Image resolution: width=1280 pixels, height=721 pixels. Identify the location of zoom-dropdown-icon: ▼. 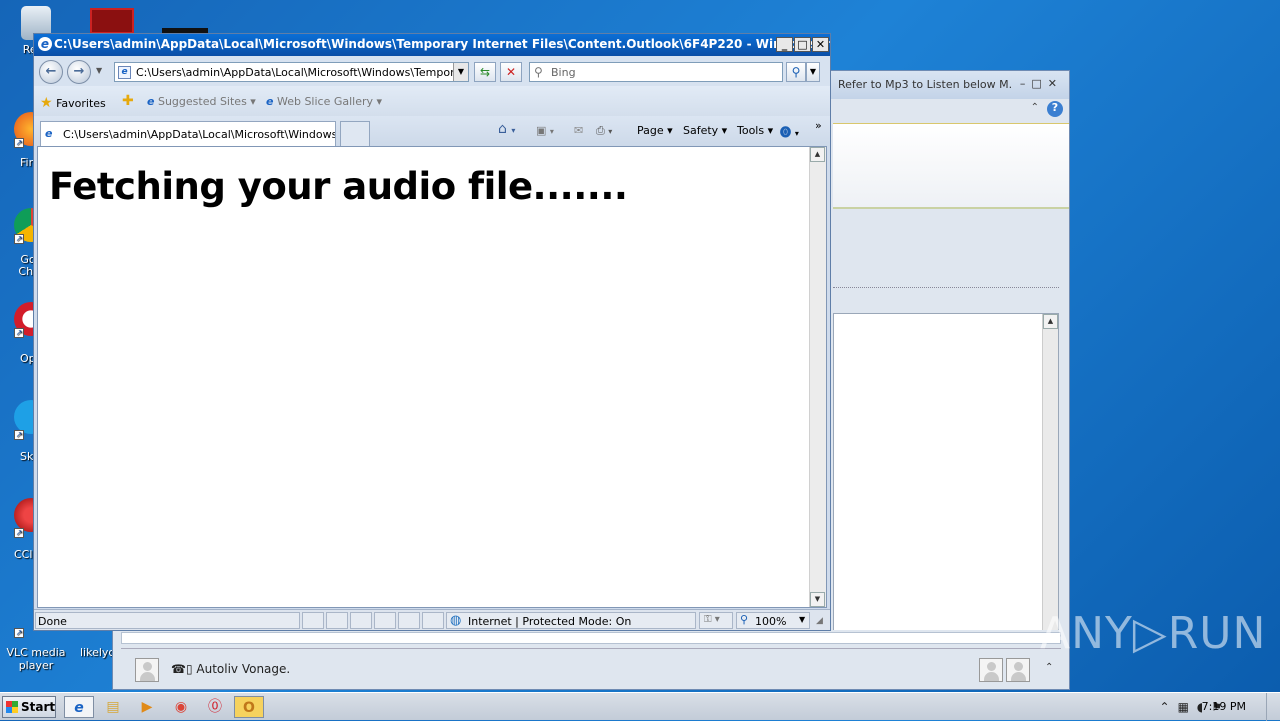
(802, 619).